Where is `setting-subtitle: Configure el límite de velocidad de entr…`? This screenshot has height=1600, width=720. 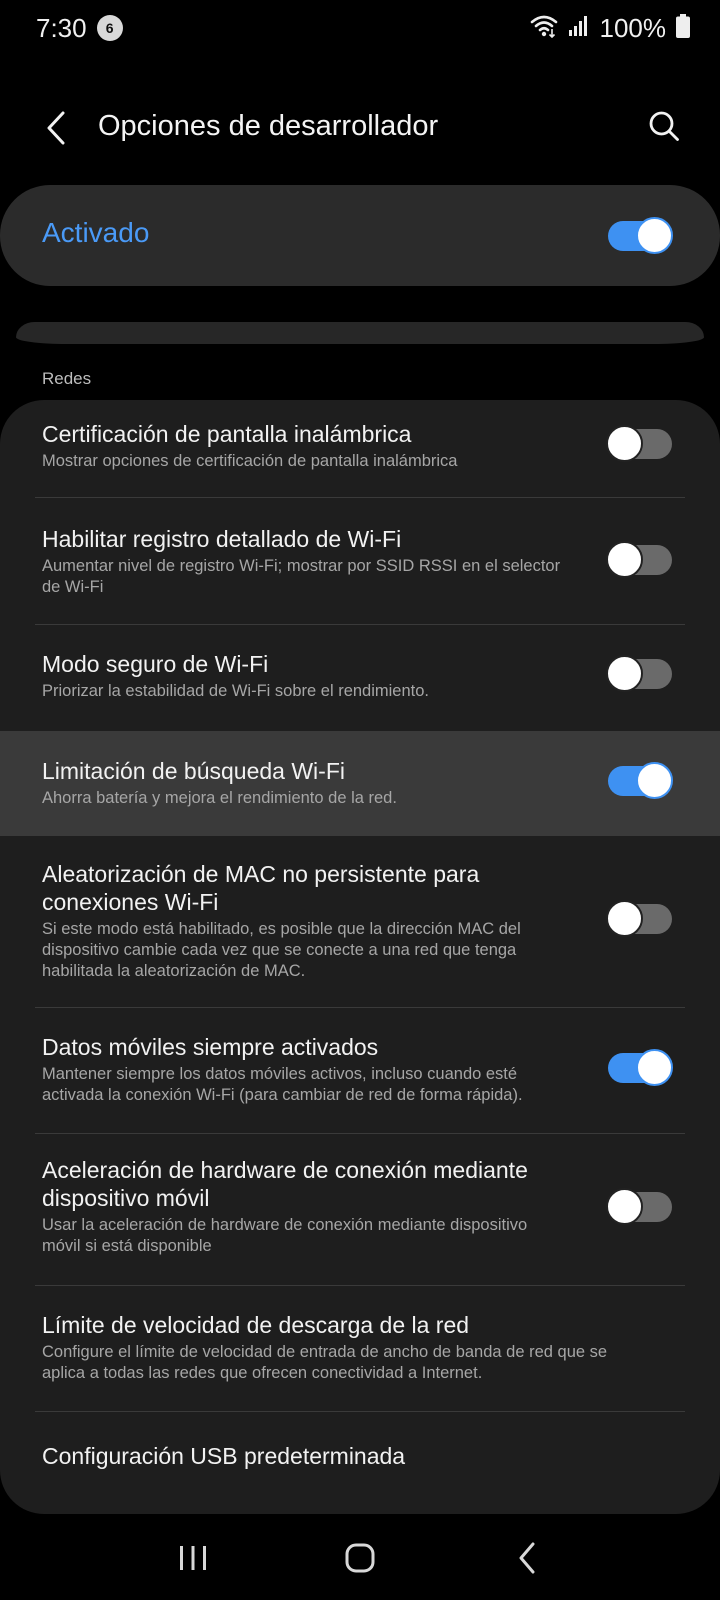
setting-subtitle: Configure el límite de velocidad de entr… is located at coordinates (325, 1362).